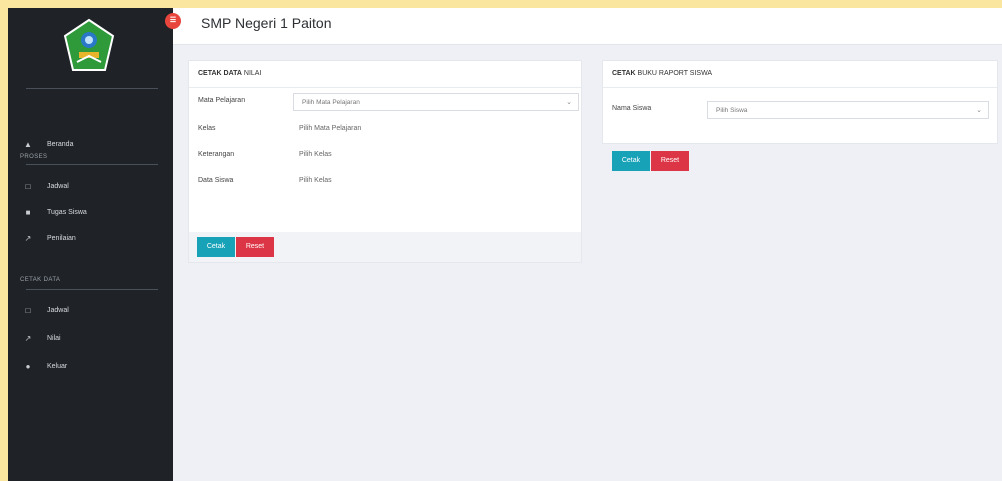 The image size is (1002, 481). Describe the element at coordinates (800, 74) in the screenshot. I see `card-title: CETAK BUKU RAPORT SISWA` at that location.